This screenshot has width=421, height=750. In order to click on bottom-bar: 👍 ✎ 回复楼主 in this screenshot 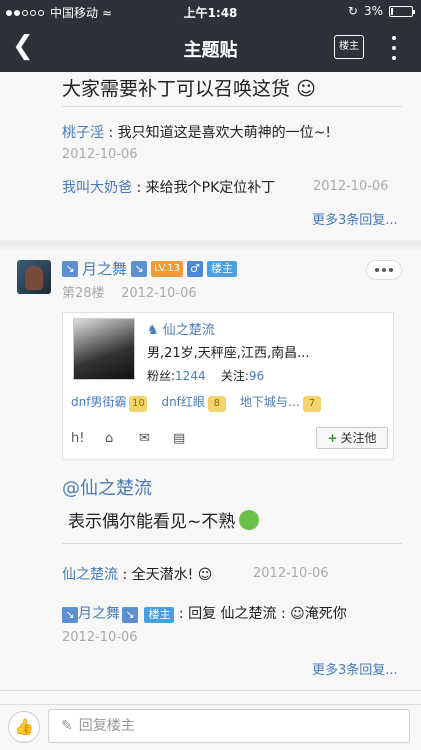, I will do `click(210, 727)`.